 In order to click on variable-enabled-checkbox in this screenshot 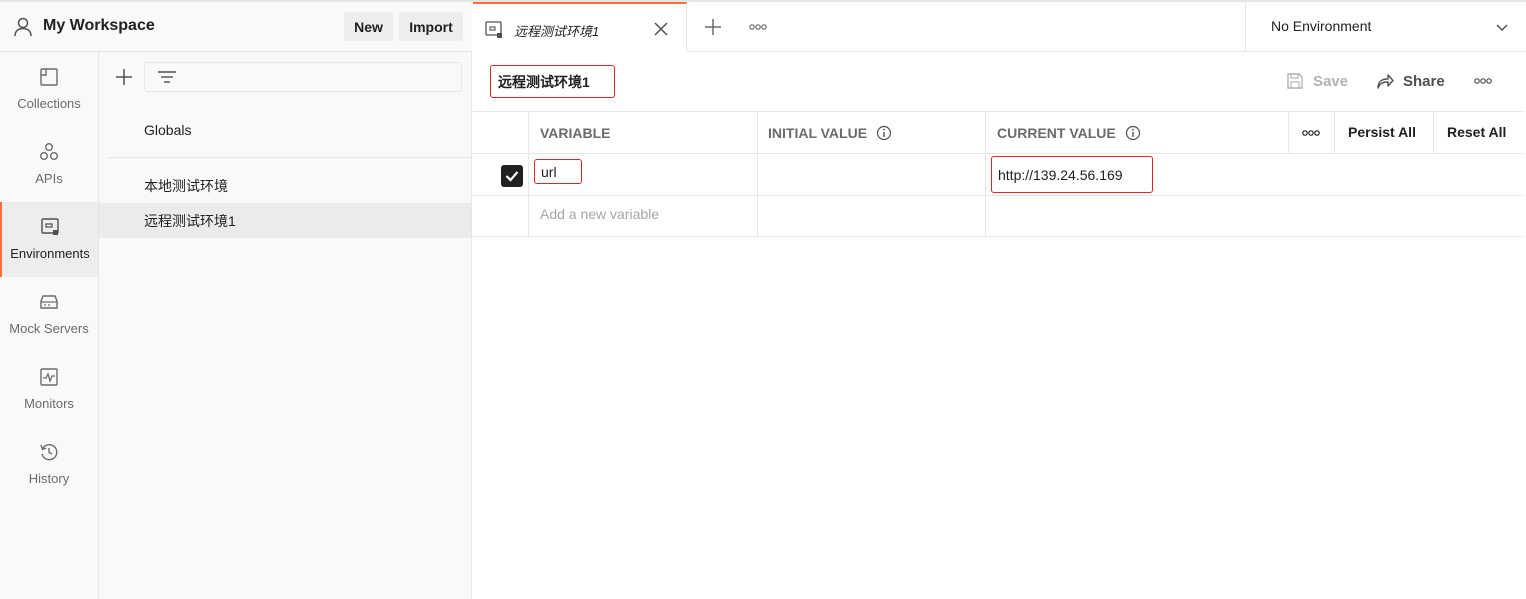, I will do `click(512, 176)`.